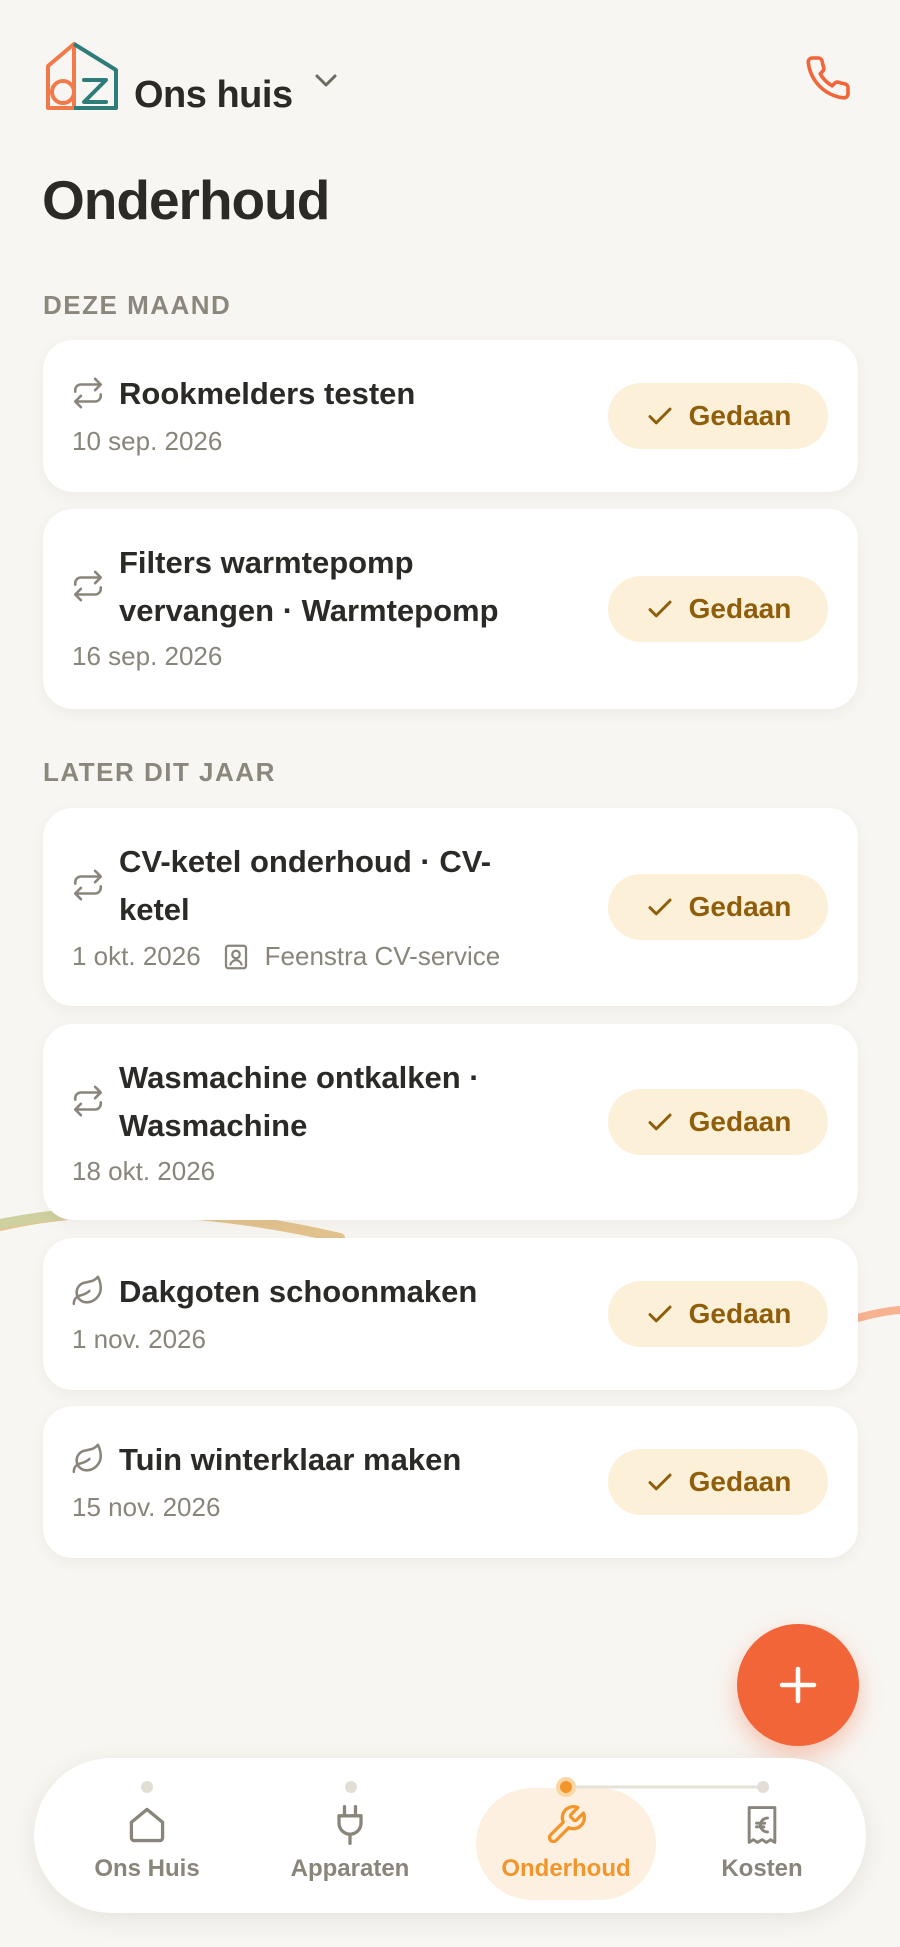 The image size is (900, 1947). What do you see at coordinates (137, 305) in the screenshot?
I see `section-label-deze-maand: DEZE MAAND` at bounding box center [137, 305].